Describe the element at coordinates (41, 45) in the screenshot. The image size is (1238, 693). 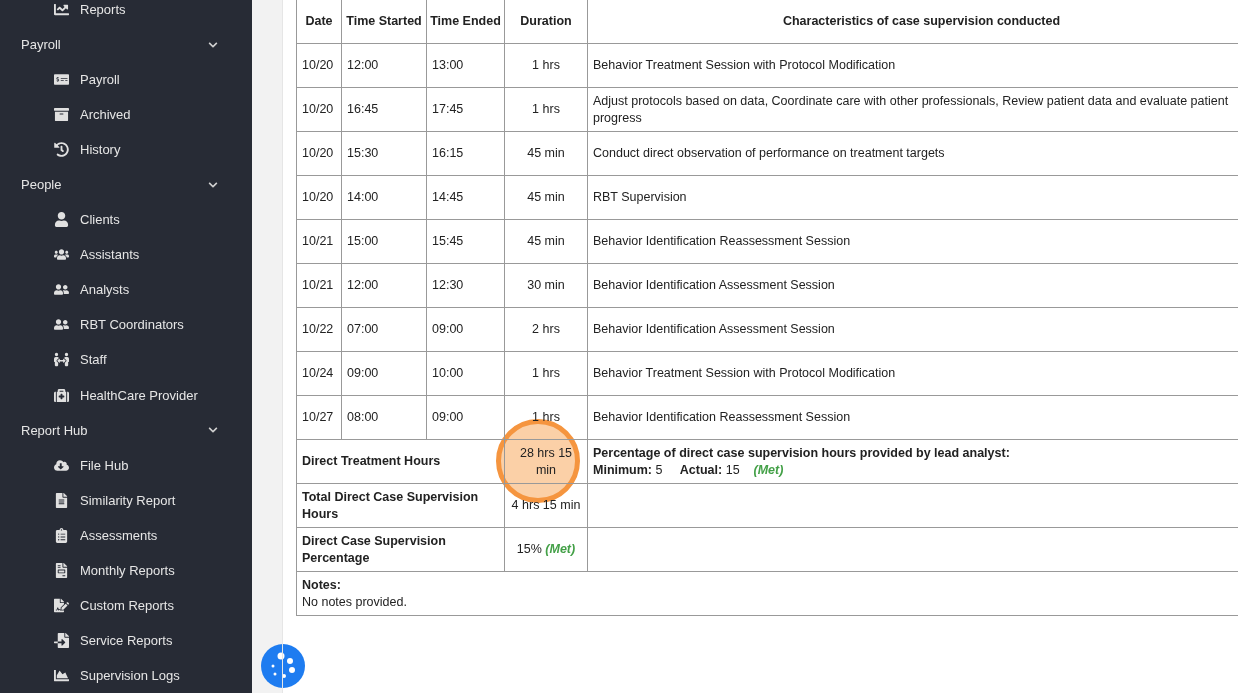
I see `section-label: Payroll` at that location.